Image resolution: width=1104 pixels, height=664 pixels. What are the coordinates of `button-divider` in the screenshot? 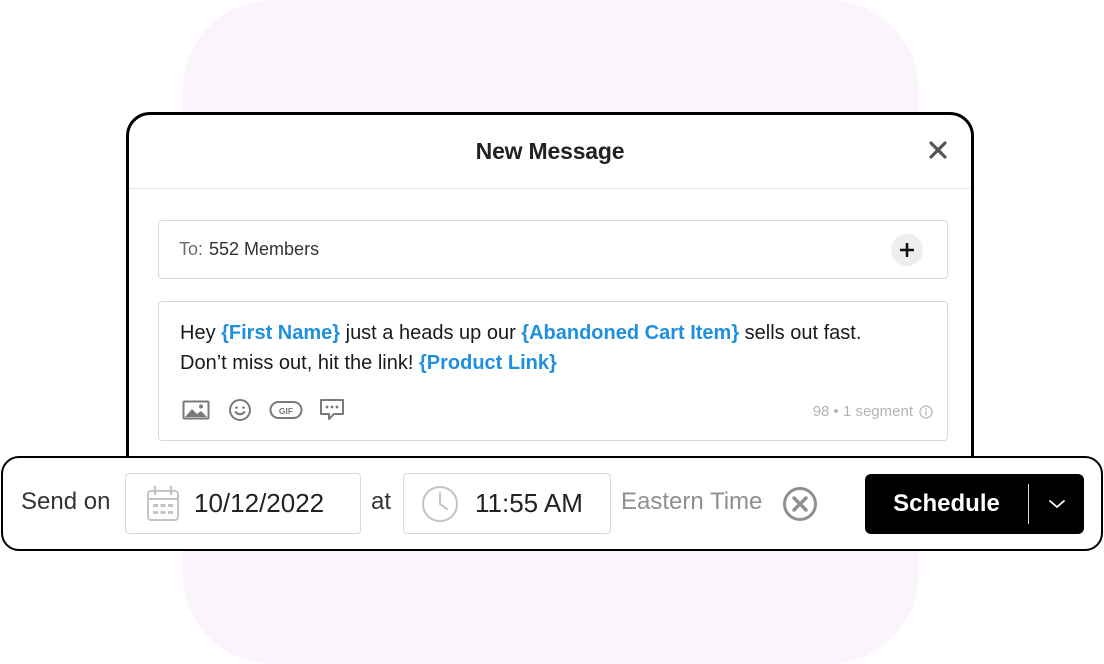 It's located at (1028, 504).